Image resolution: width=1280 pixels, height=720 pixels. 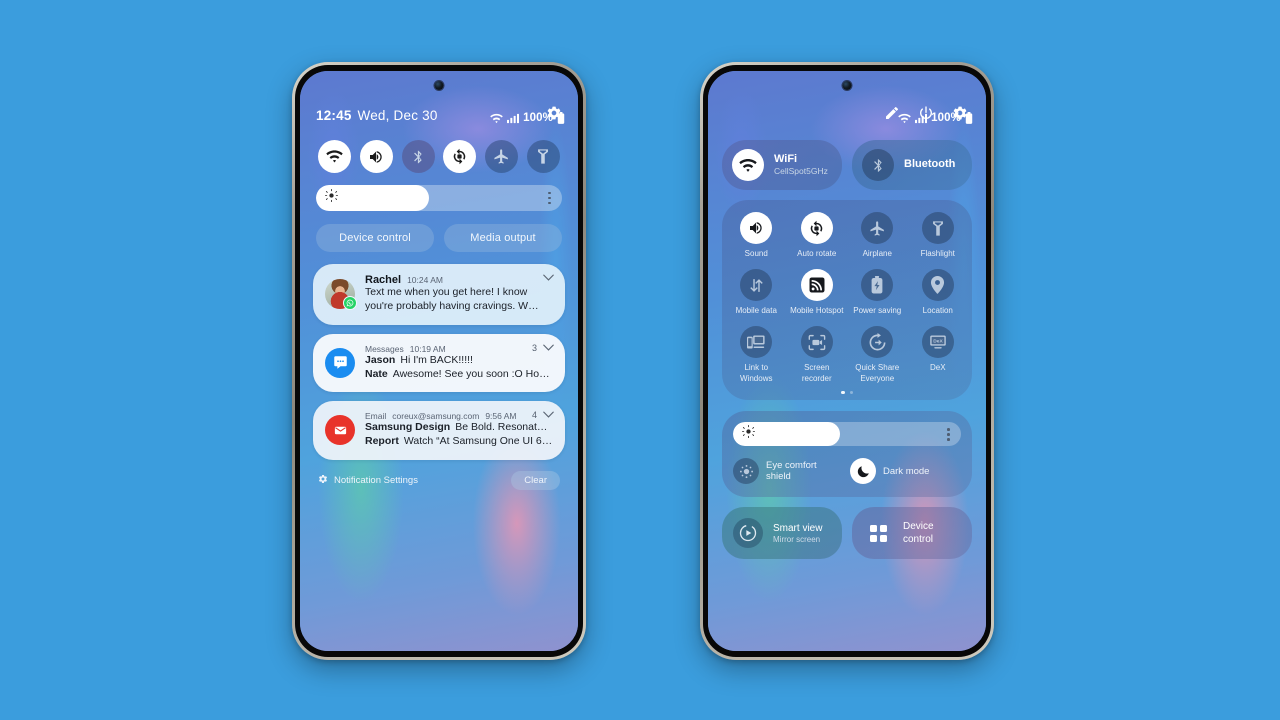 I want to click on brightness-control, so click(x=439, y=198).